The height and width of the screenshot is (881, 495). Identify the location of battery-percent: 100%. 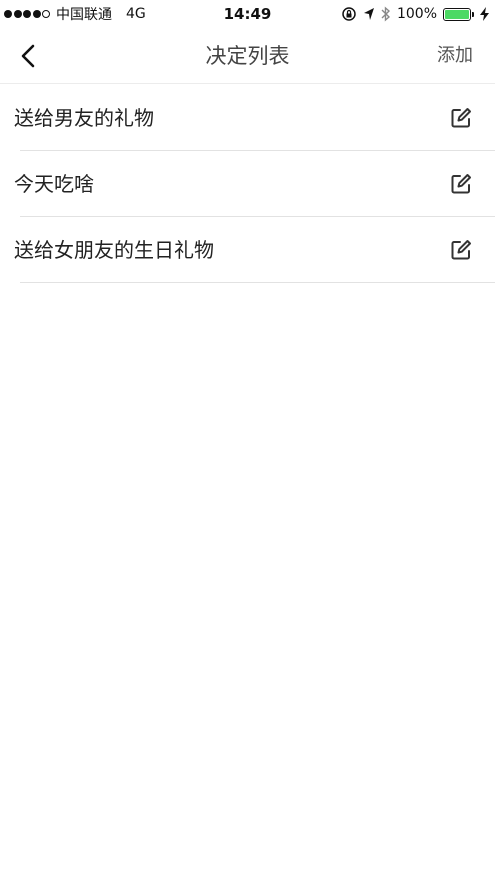
(416, 14).